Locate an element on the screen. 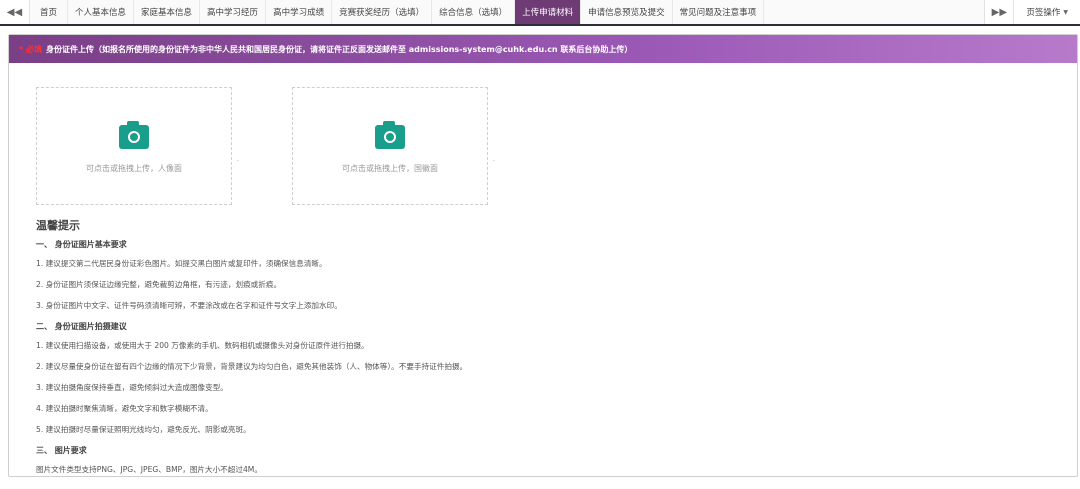 This screenshot has width=1080, height=489. tips-section-heading: 一、 身份证图片基本要求 is located at coordinates (81, 244).